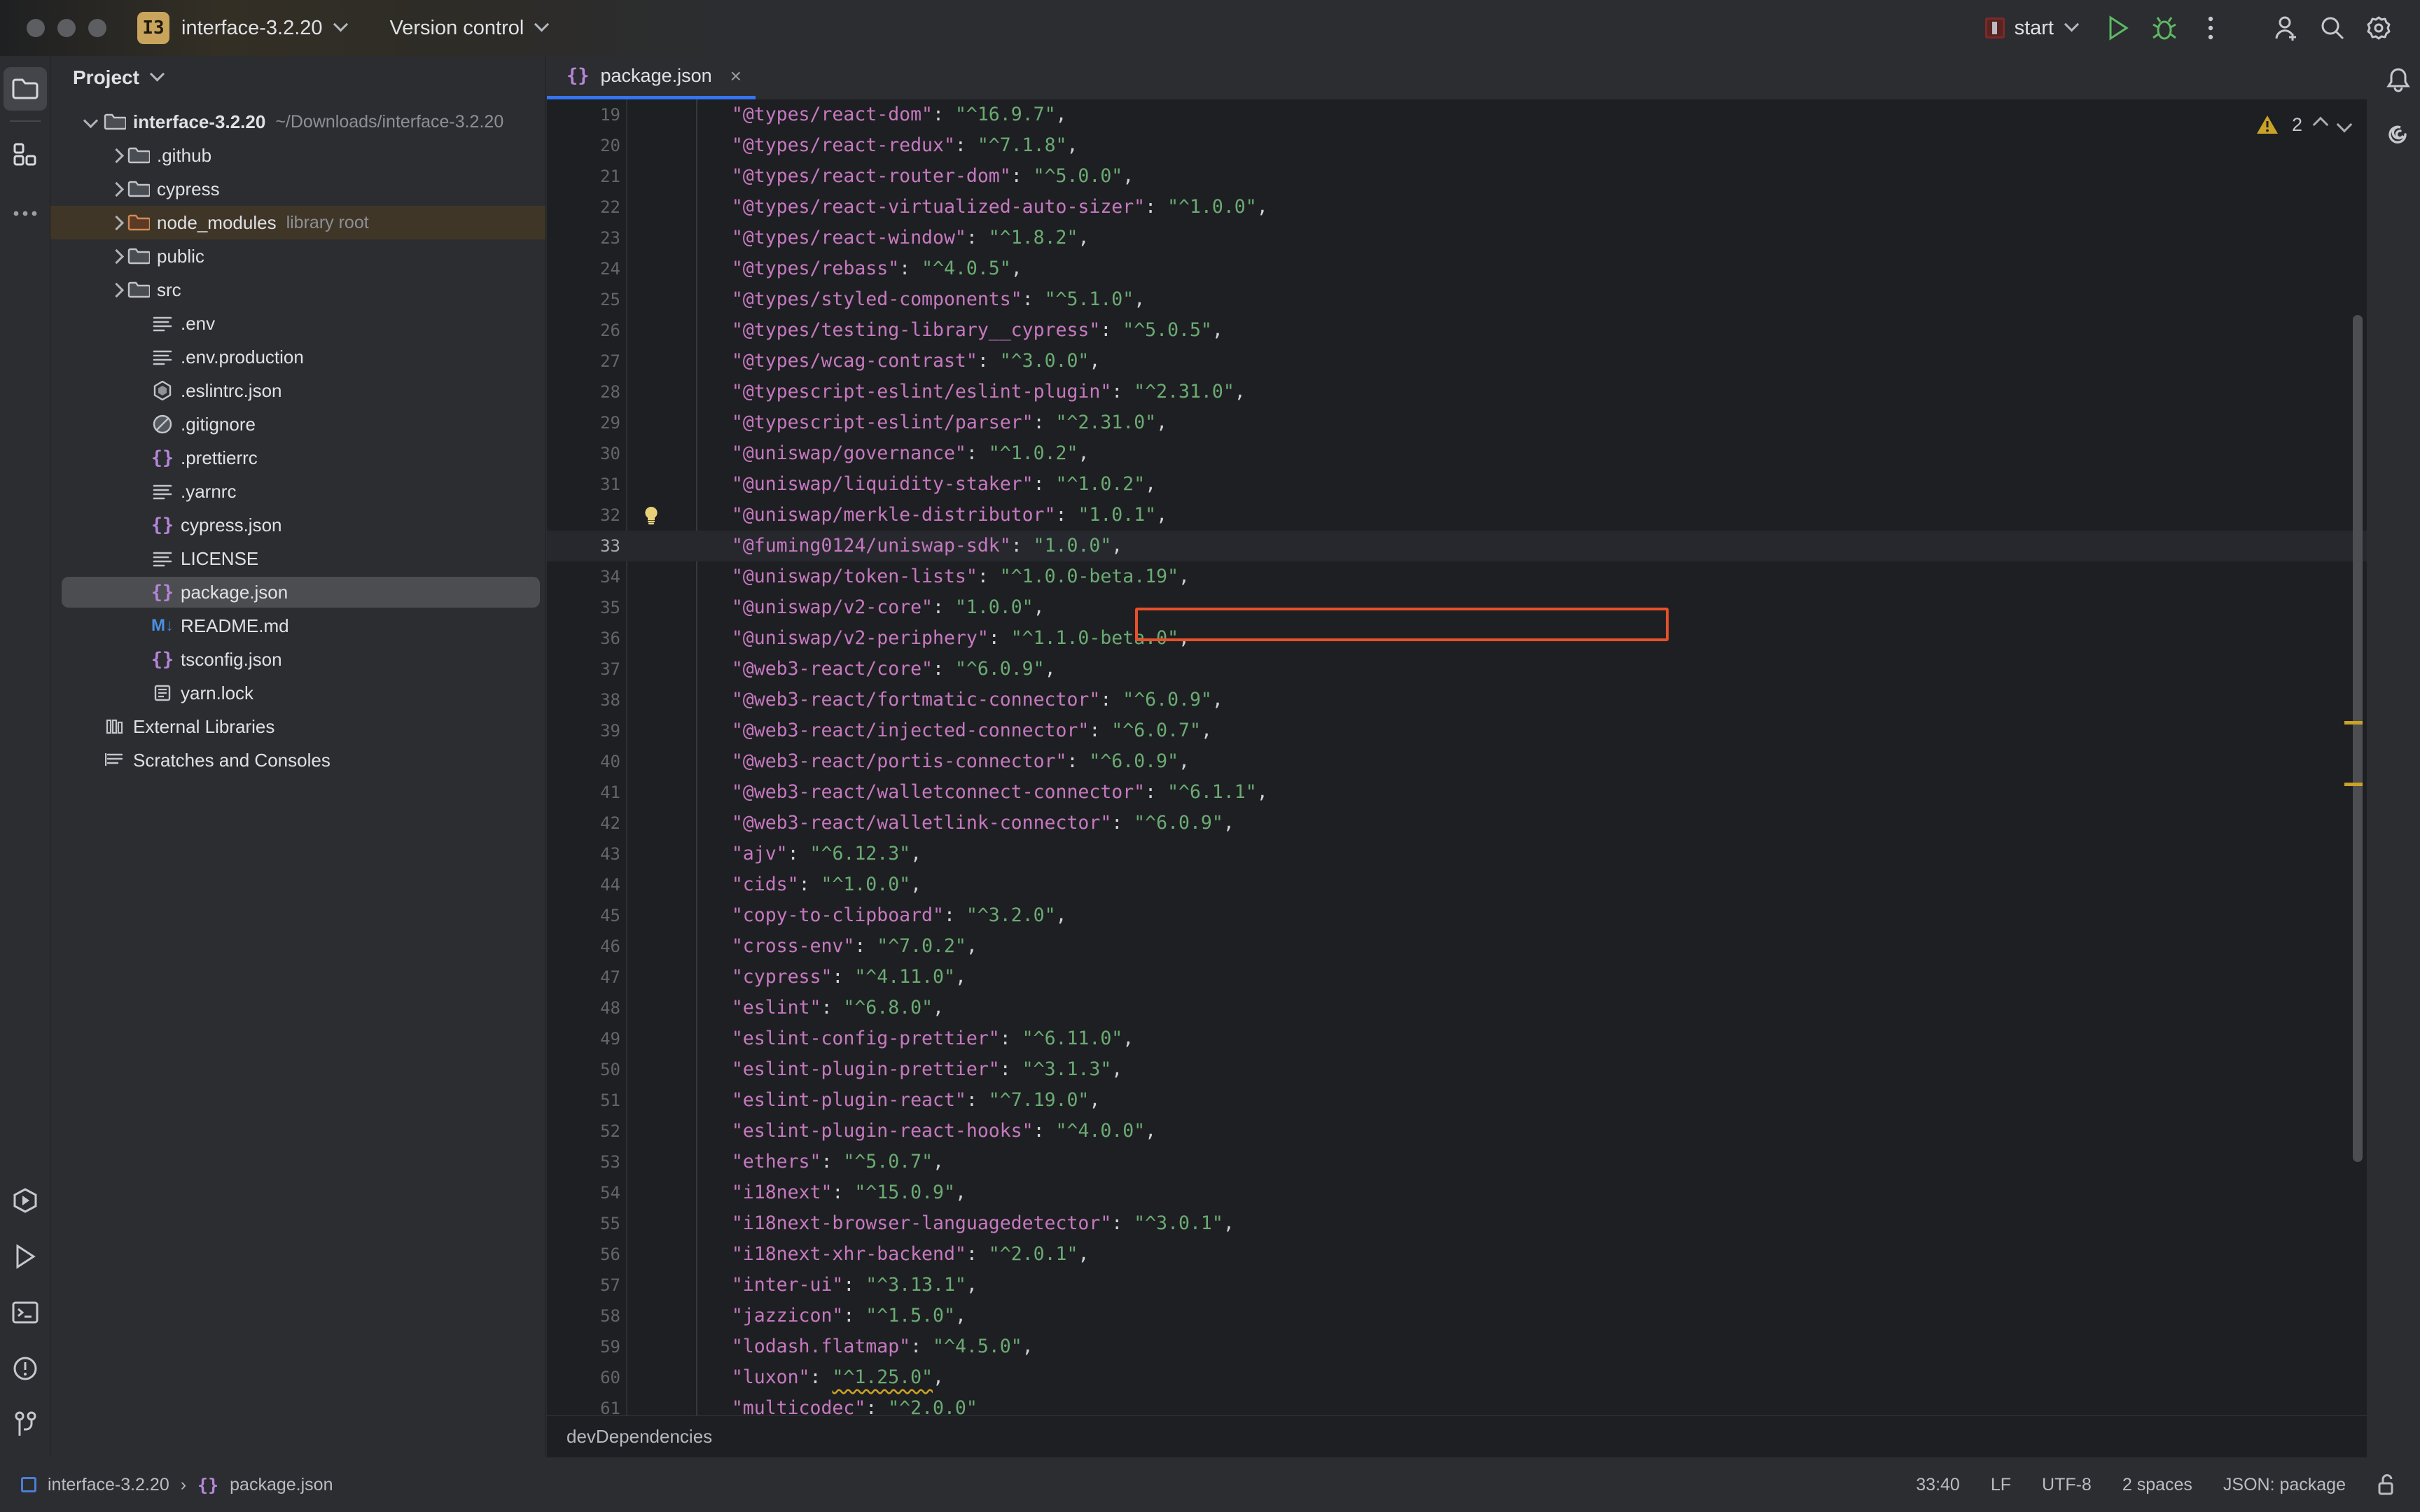 The image size is (2420, 1512). I want to click on indent-setting: 2 spaces, so click(2157, 1485).